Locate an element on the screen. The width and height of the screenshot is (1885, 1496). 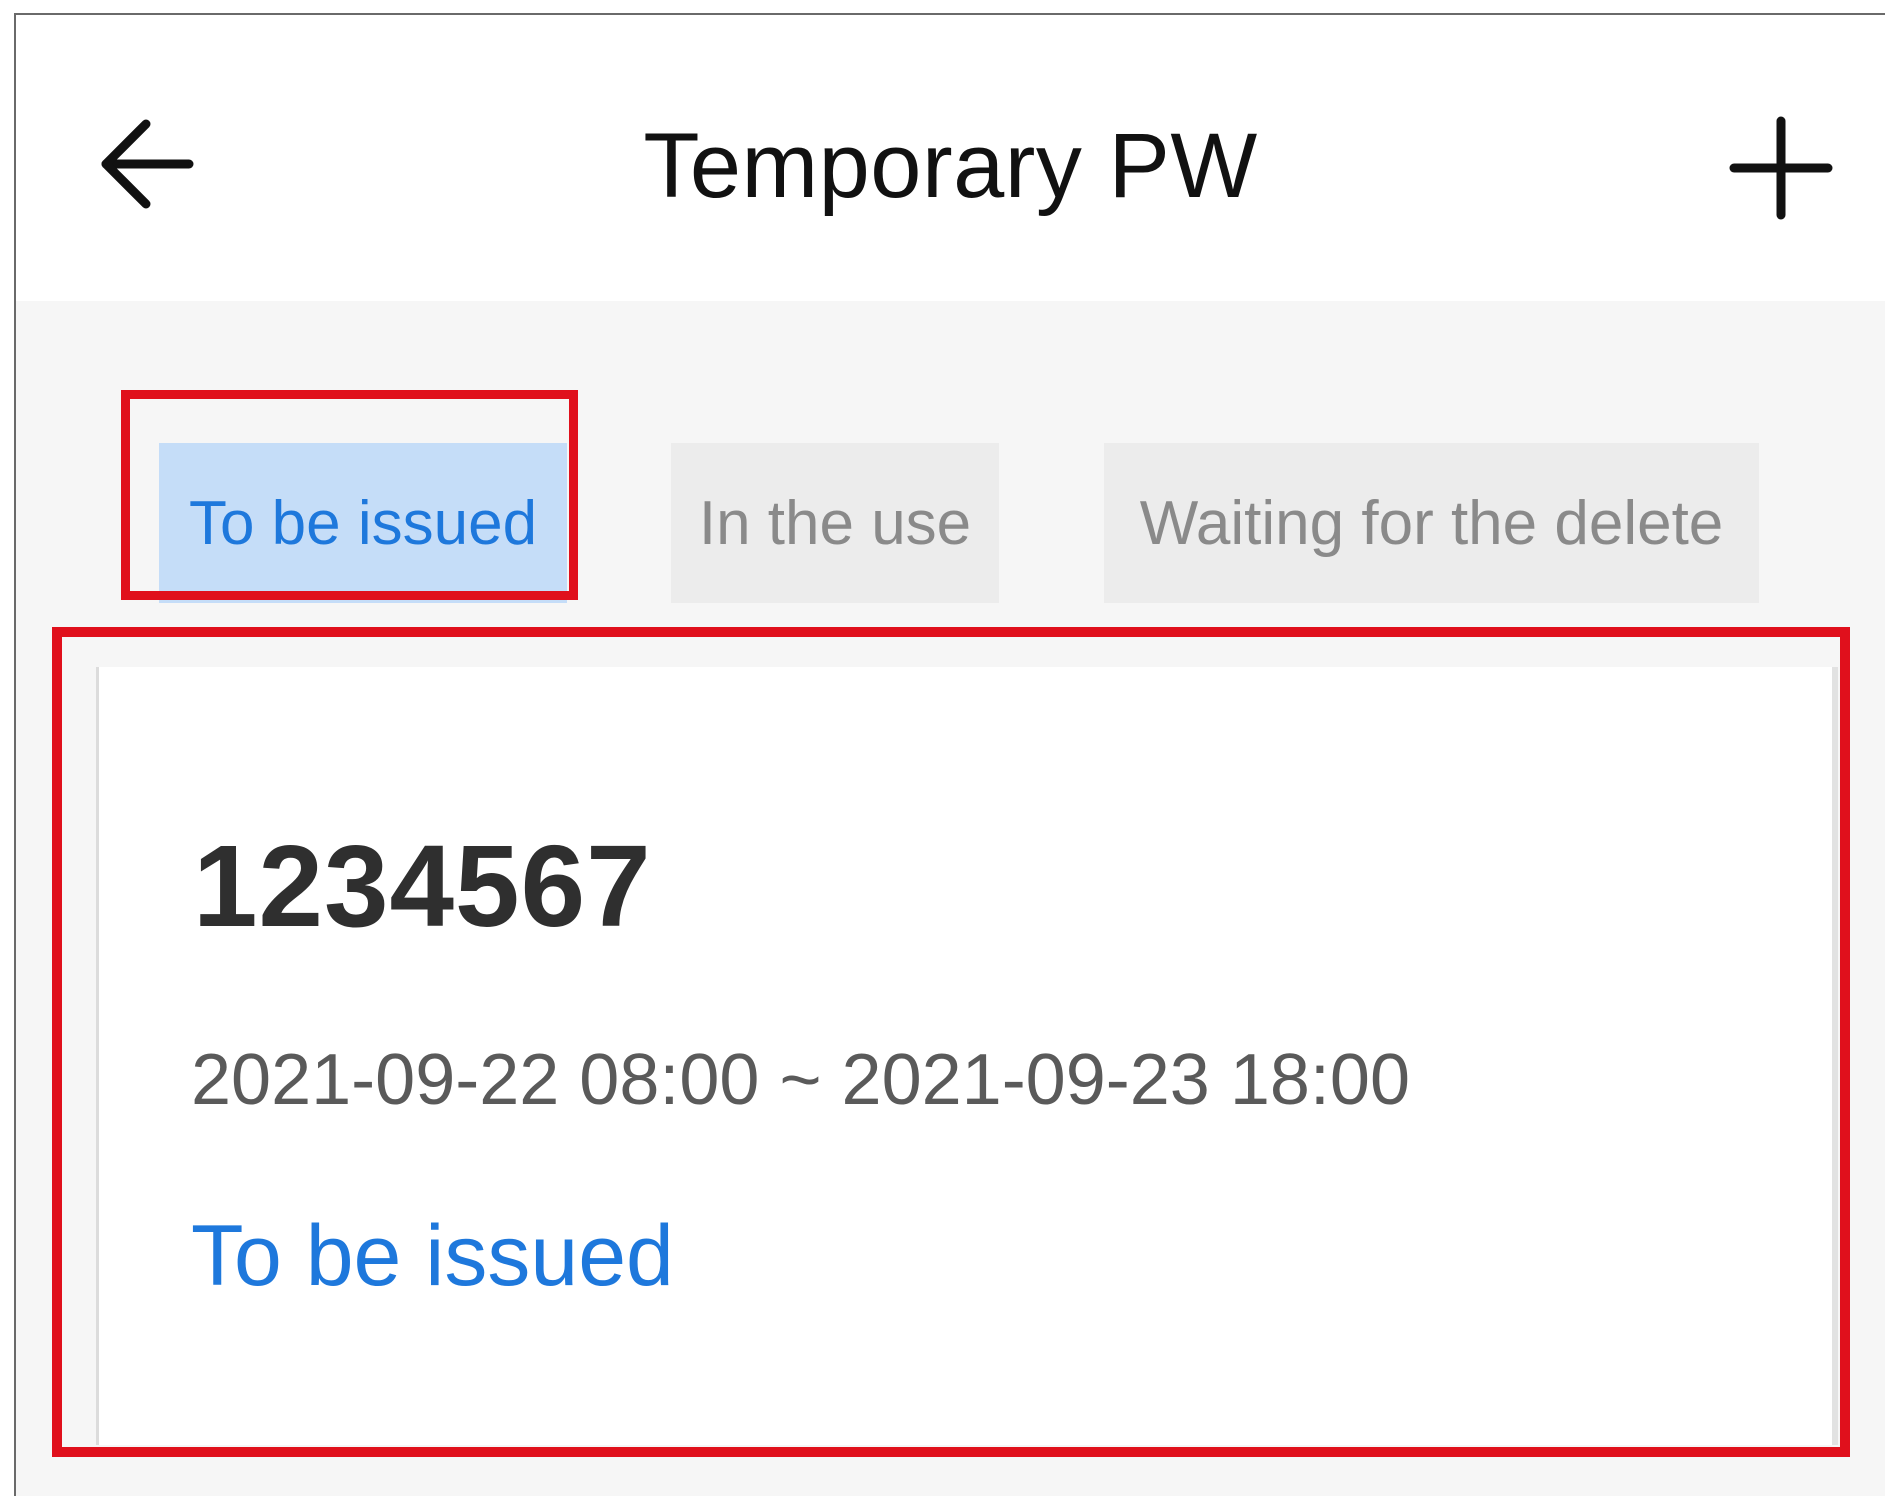
tab-label: In the use is located at coordinates (835, 523).